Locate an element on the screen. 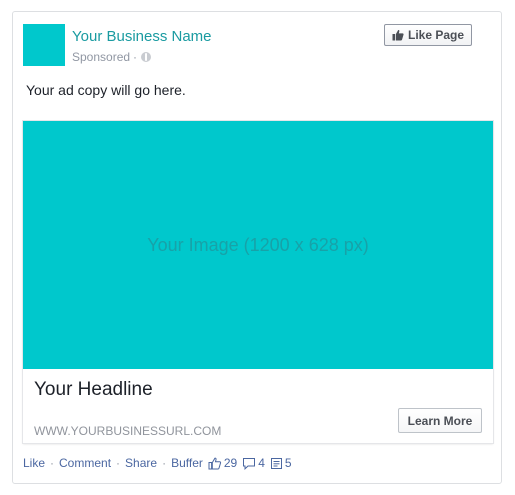 This screenshot has width=515, height=495. like-page-label: Like Page is located at coordinates (436, 35).